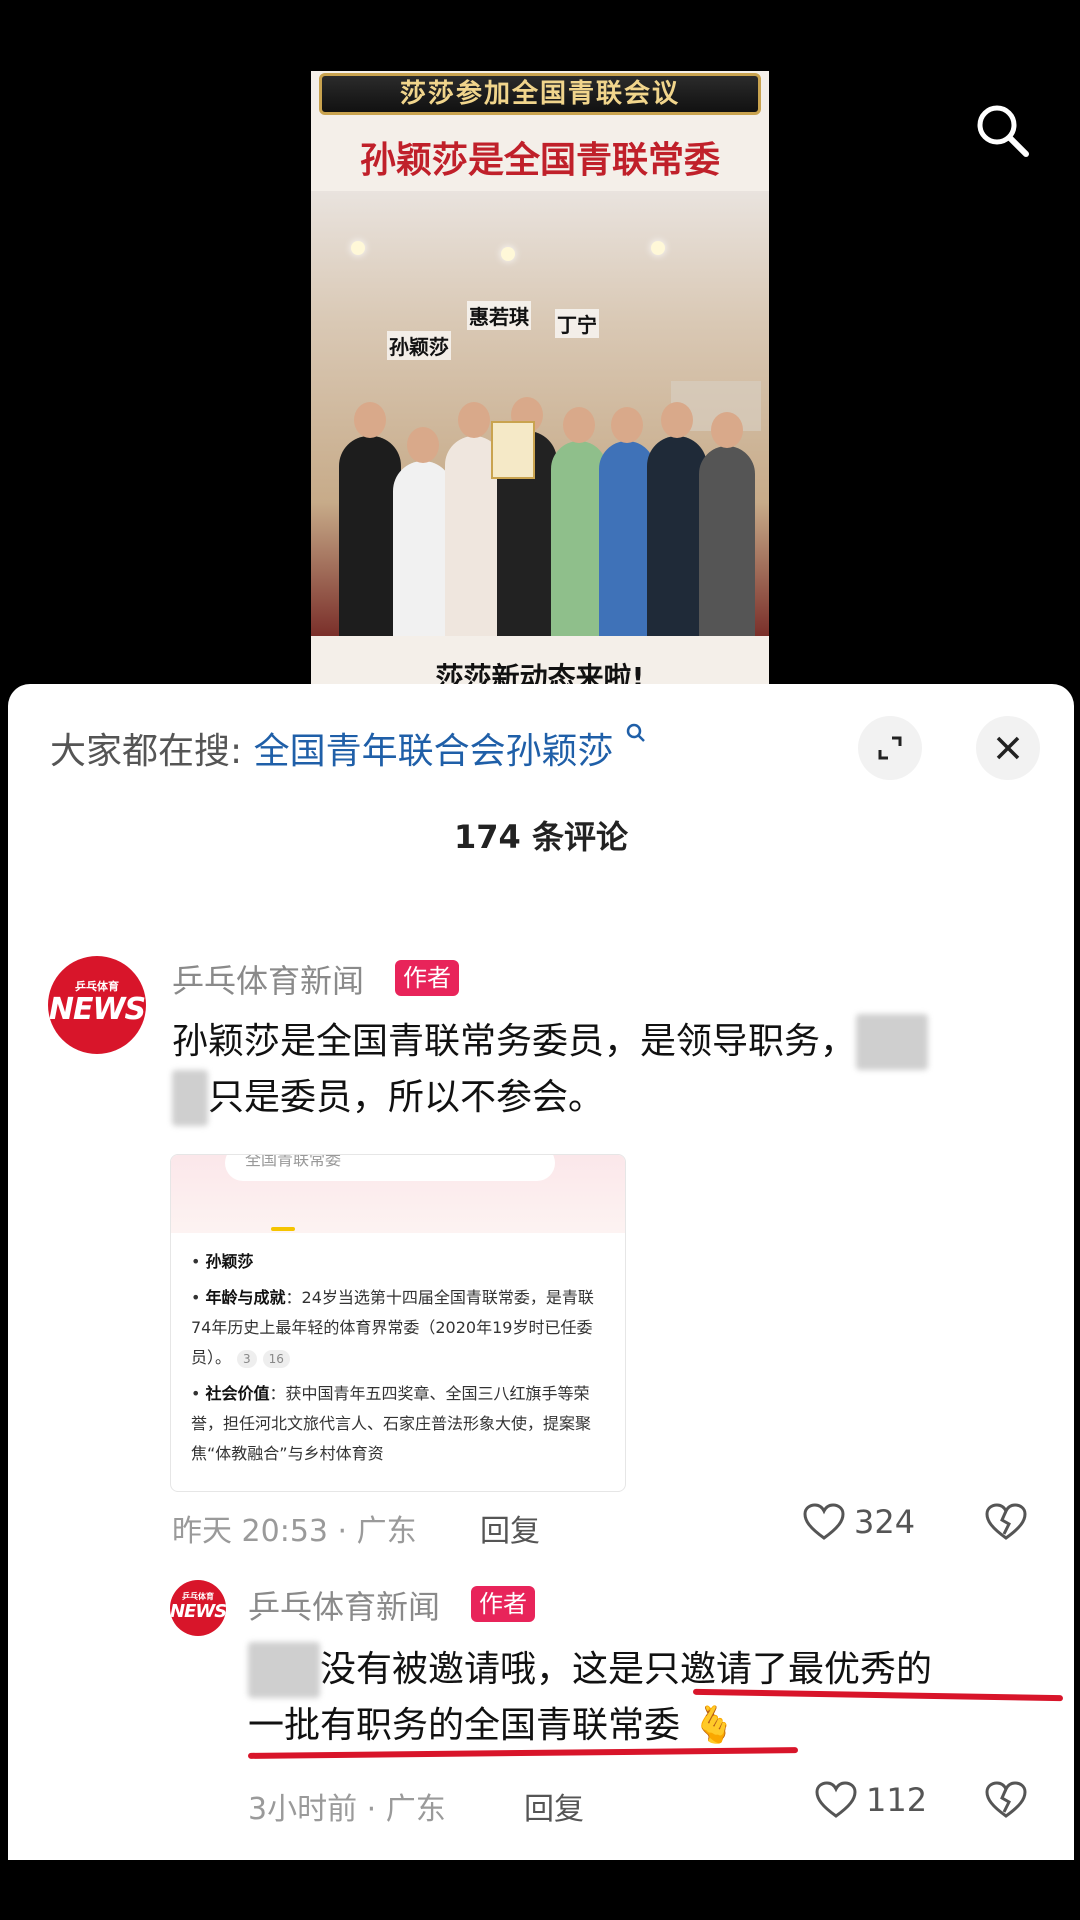 Image resolution: width=1080 pixels, height=1920 pixels. Describe the element at coordinates (513, 450) in the screenshot. I see `certificate` at that location.